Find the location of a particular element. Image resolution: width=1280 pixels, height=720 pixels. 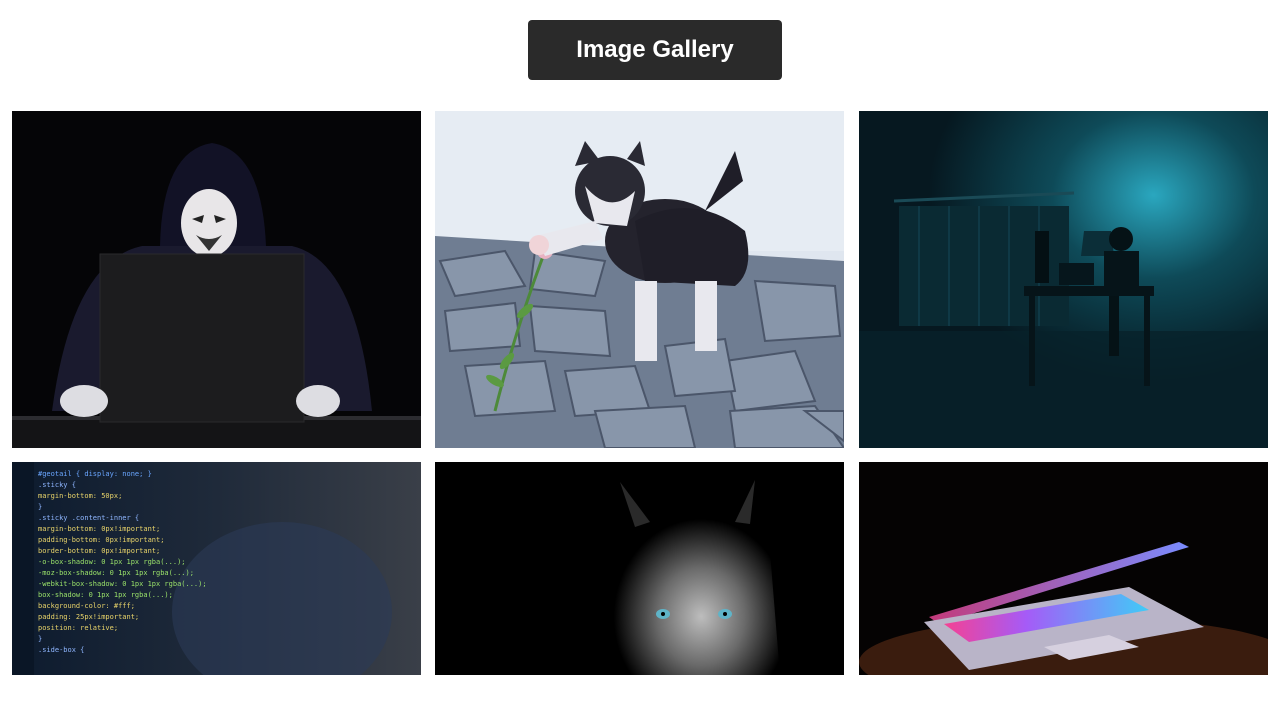

code-line: -o-box-shadow: 0 1px 1px rgba(...); is located at coordinates (112, 562).